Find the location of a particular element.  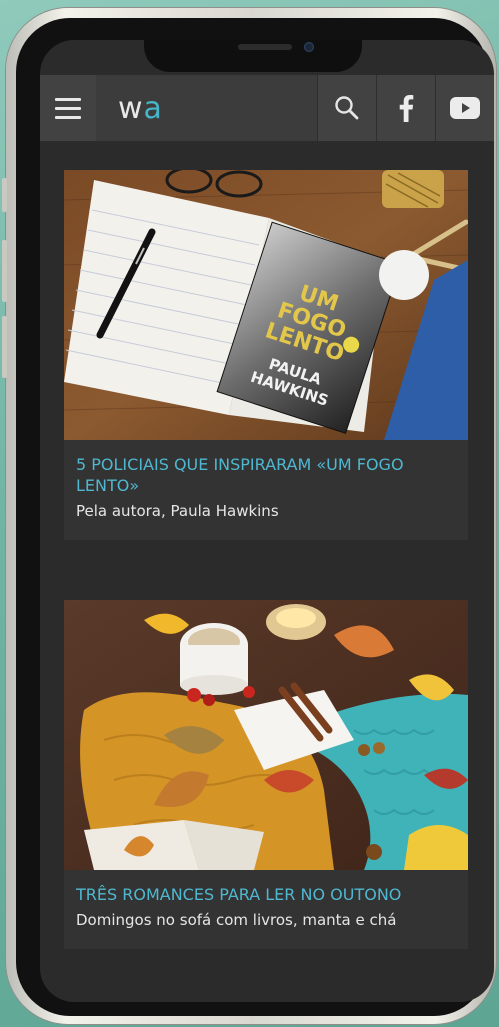

article-title: TRÊS ROMANCES PARA LER NO OUTONO is located at coordinates (266, 894).